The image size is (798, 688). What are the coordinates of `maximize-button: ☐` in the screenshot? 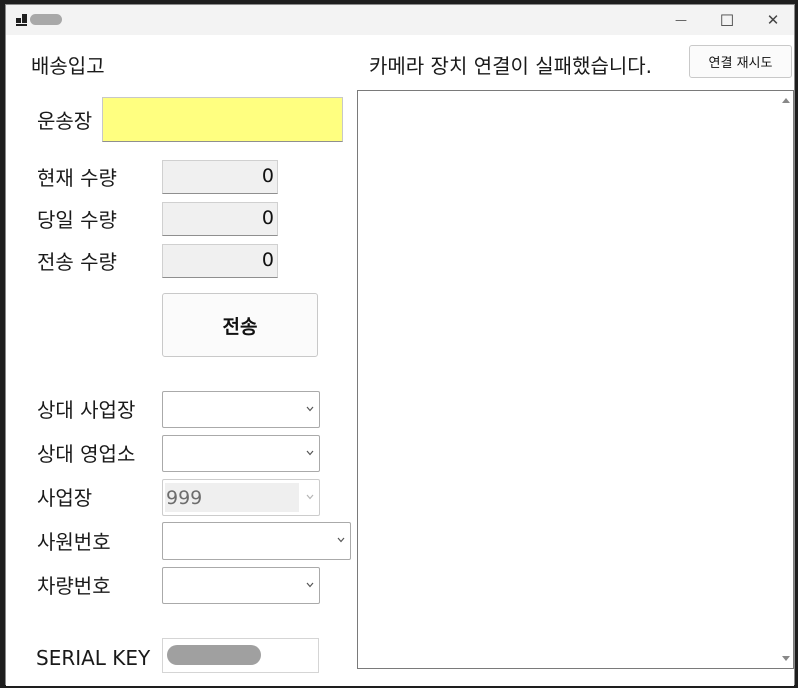 It's located at (727, 20).